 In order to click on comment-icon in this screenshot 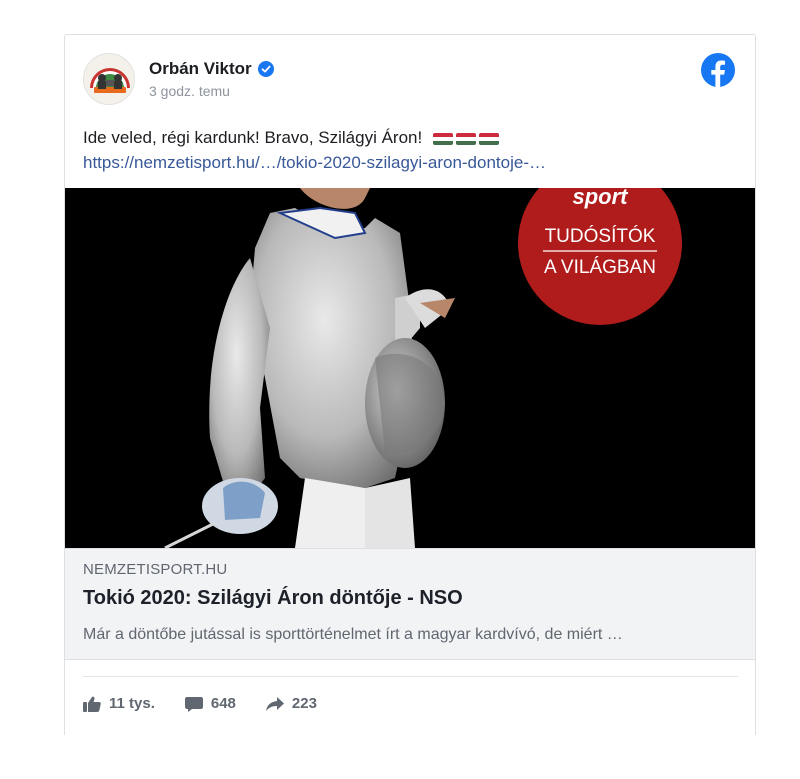, I will do `click(193, 704)`.